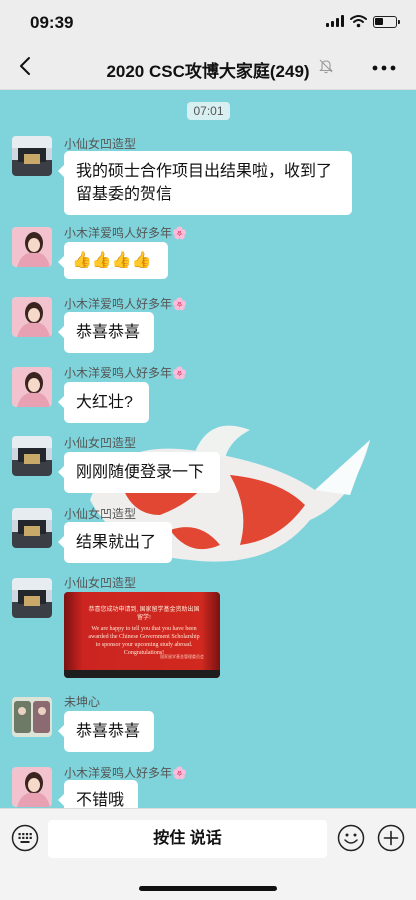 This screenshot has height=900, width=416. I want to click on status-bar: 09:39, so click(208, 22).